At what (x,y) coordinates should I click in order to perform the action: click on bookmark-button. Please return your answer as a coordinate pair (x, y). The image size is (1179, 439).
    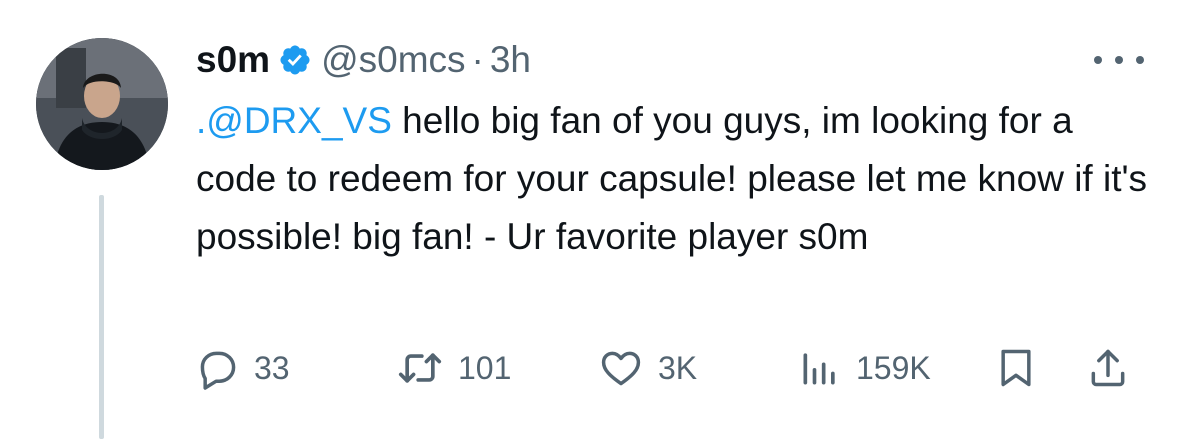
    Looking at the image, I should click on (1016, 368).